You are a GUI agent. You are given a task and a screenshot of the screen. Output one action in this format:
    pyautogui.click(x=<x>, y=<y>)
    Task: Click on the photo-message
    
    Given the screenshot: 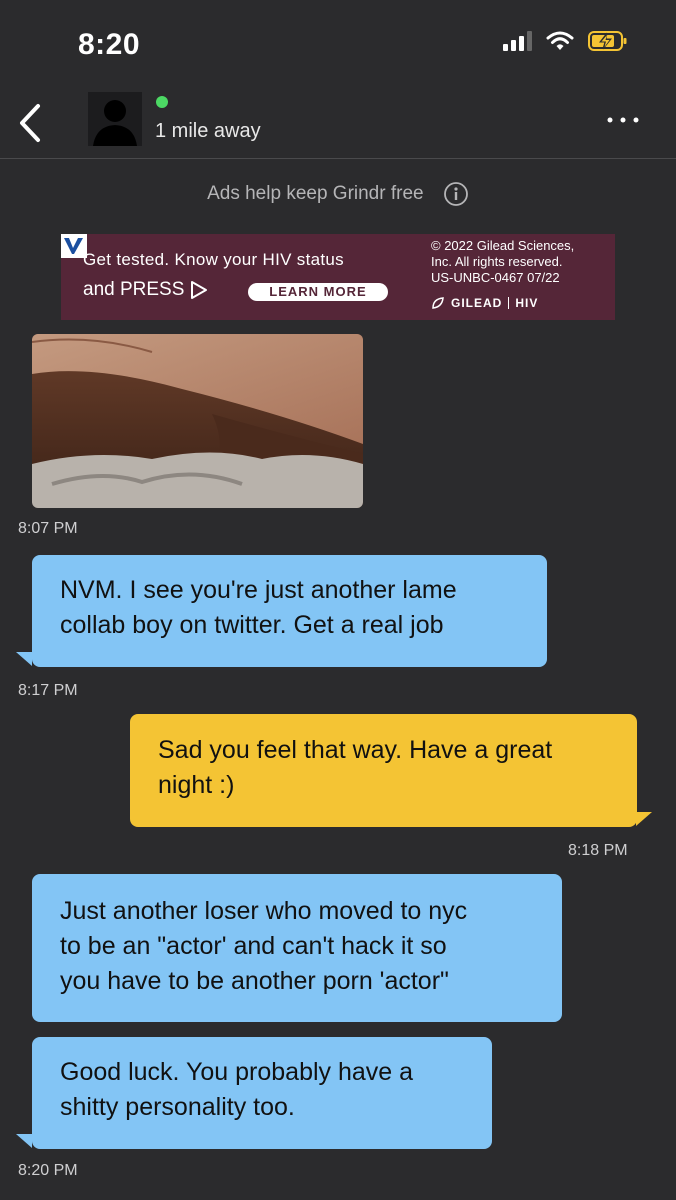 What is the action you would take?
    pyautogui.click(x=197, y=421)
    